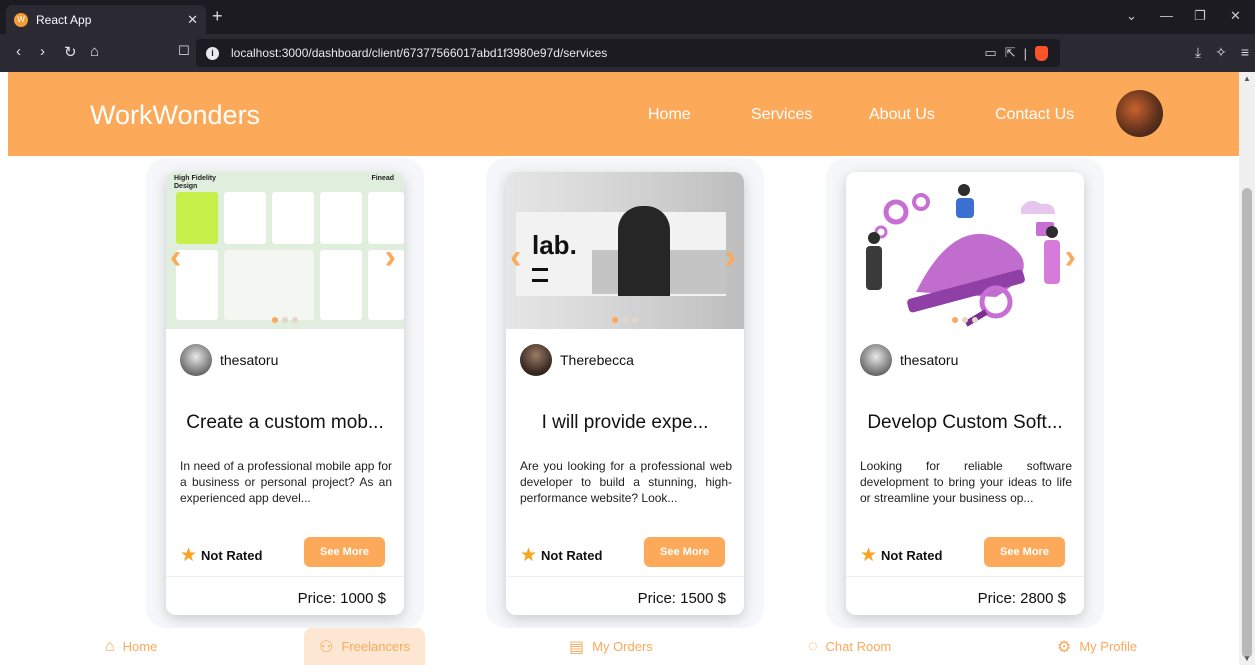  I want to click on menu-home: Home, so click(669, 115).